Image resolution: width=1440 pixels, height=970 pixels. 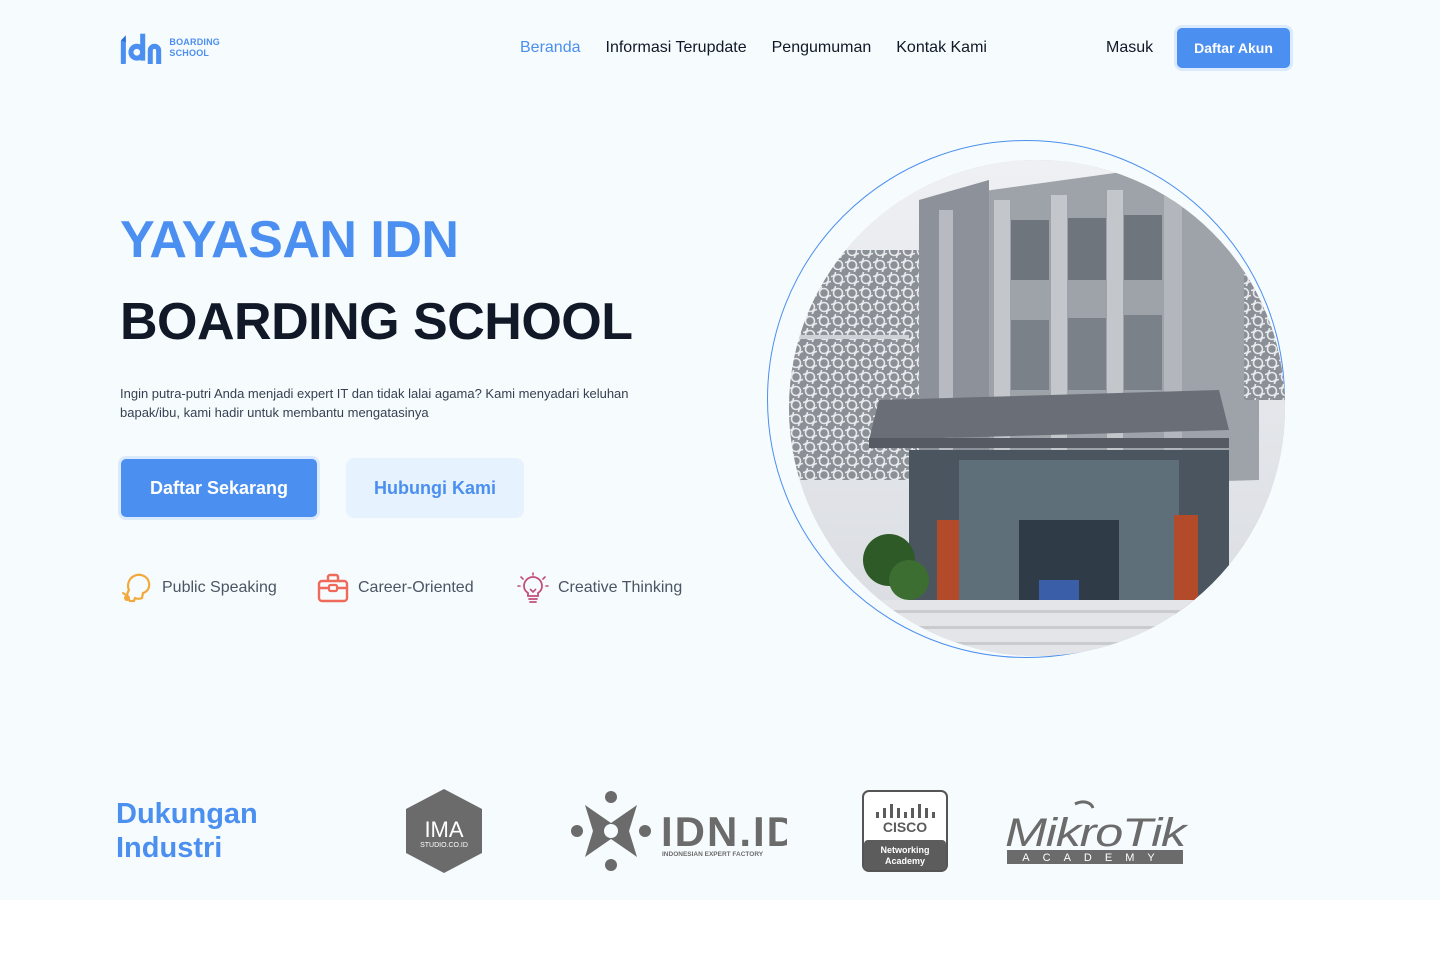 I want to click on hero-title-secondary: BOARDING SCHOOL, so click(x=376, y=322).